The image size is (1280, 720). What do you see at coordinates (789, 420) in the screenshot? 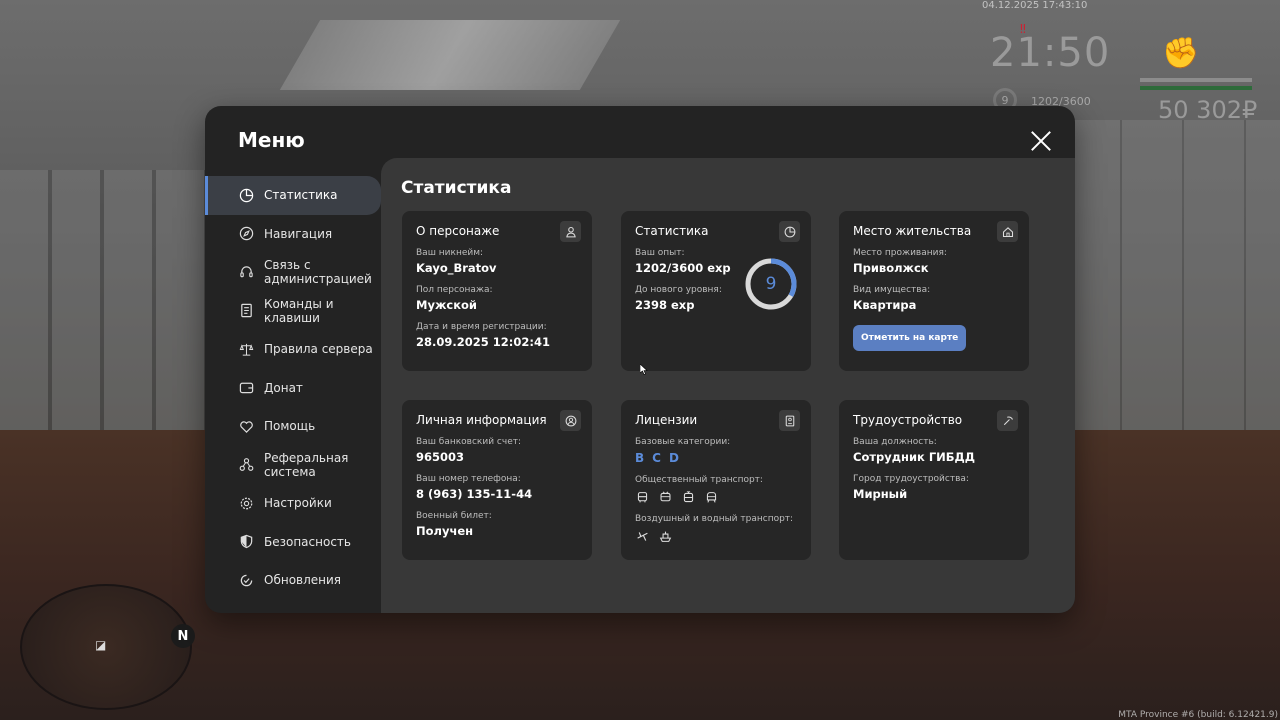
I see `id-card-icon` at bounding box center [789, 420].